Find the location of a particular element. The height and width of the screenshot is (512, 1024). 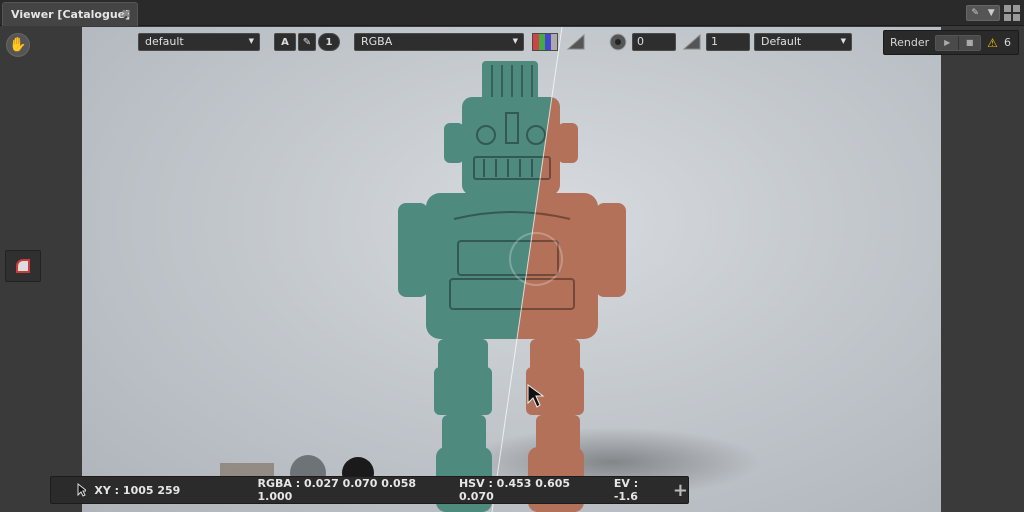

lut-dropdown: Default is located at coordinates (803, 42).